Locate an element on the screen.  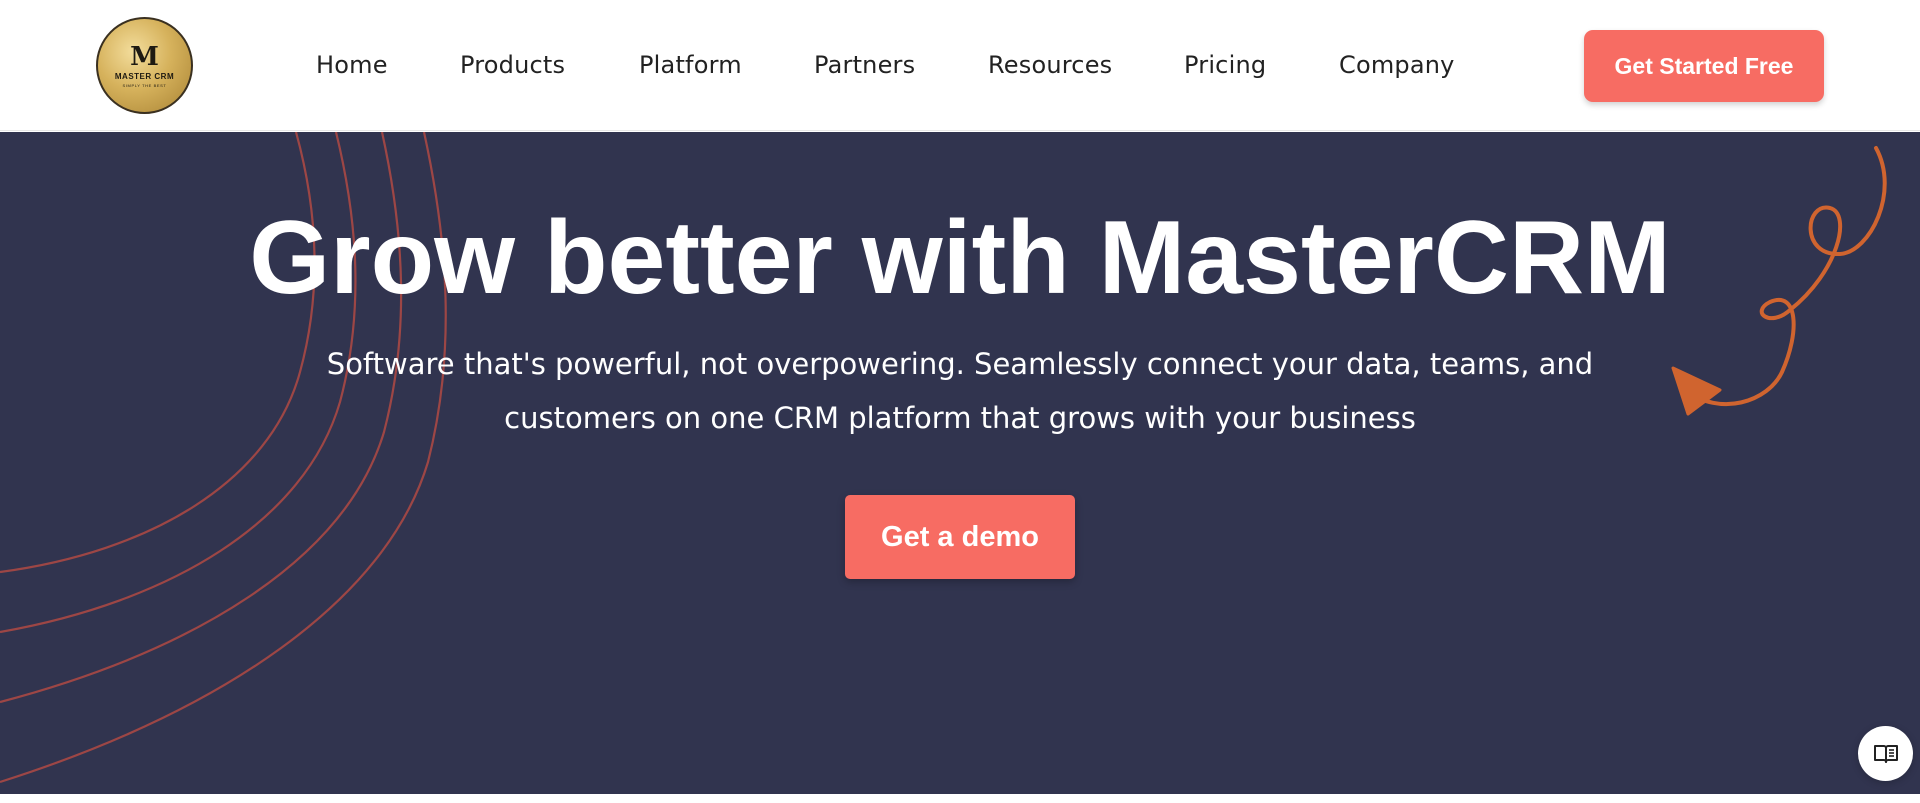
nav-item-company: Company is located at coordinates (1397, 65).